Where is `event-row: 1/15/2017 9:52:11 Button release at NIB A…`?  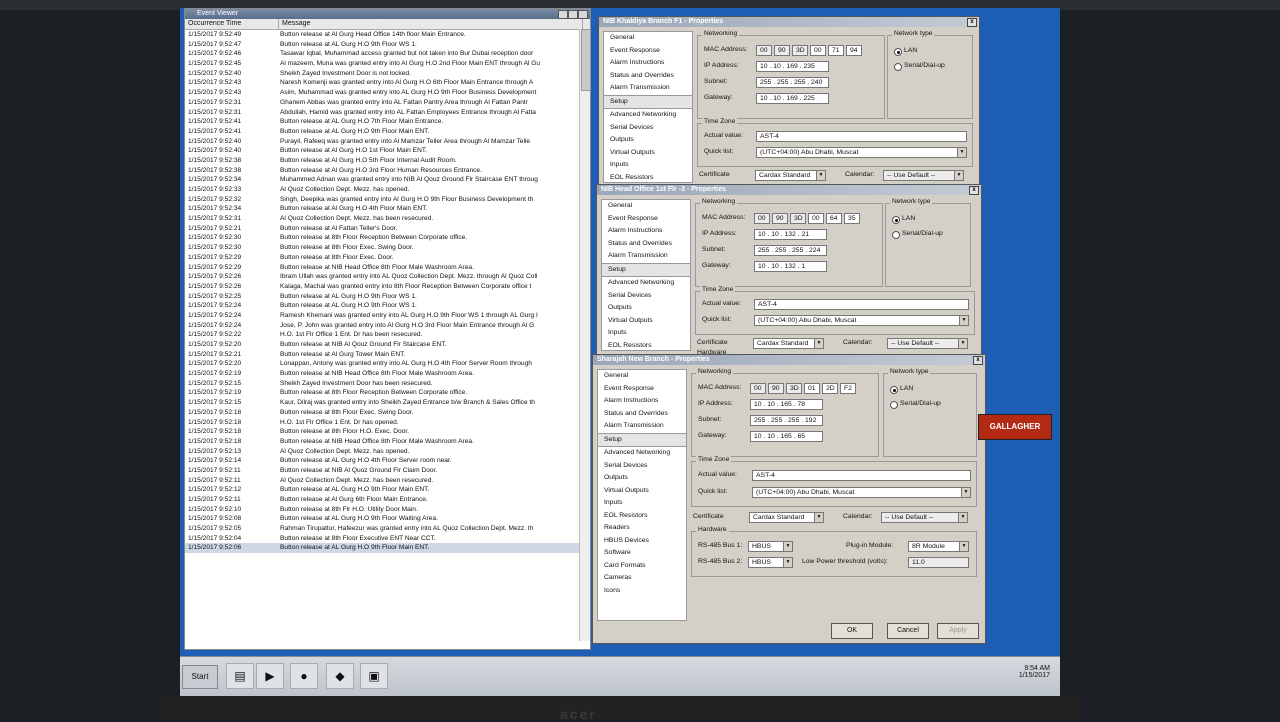 event-row: 1/15/2017 9:52:11 Button release at NIB A… is located at coordinates (387, 471).